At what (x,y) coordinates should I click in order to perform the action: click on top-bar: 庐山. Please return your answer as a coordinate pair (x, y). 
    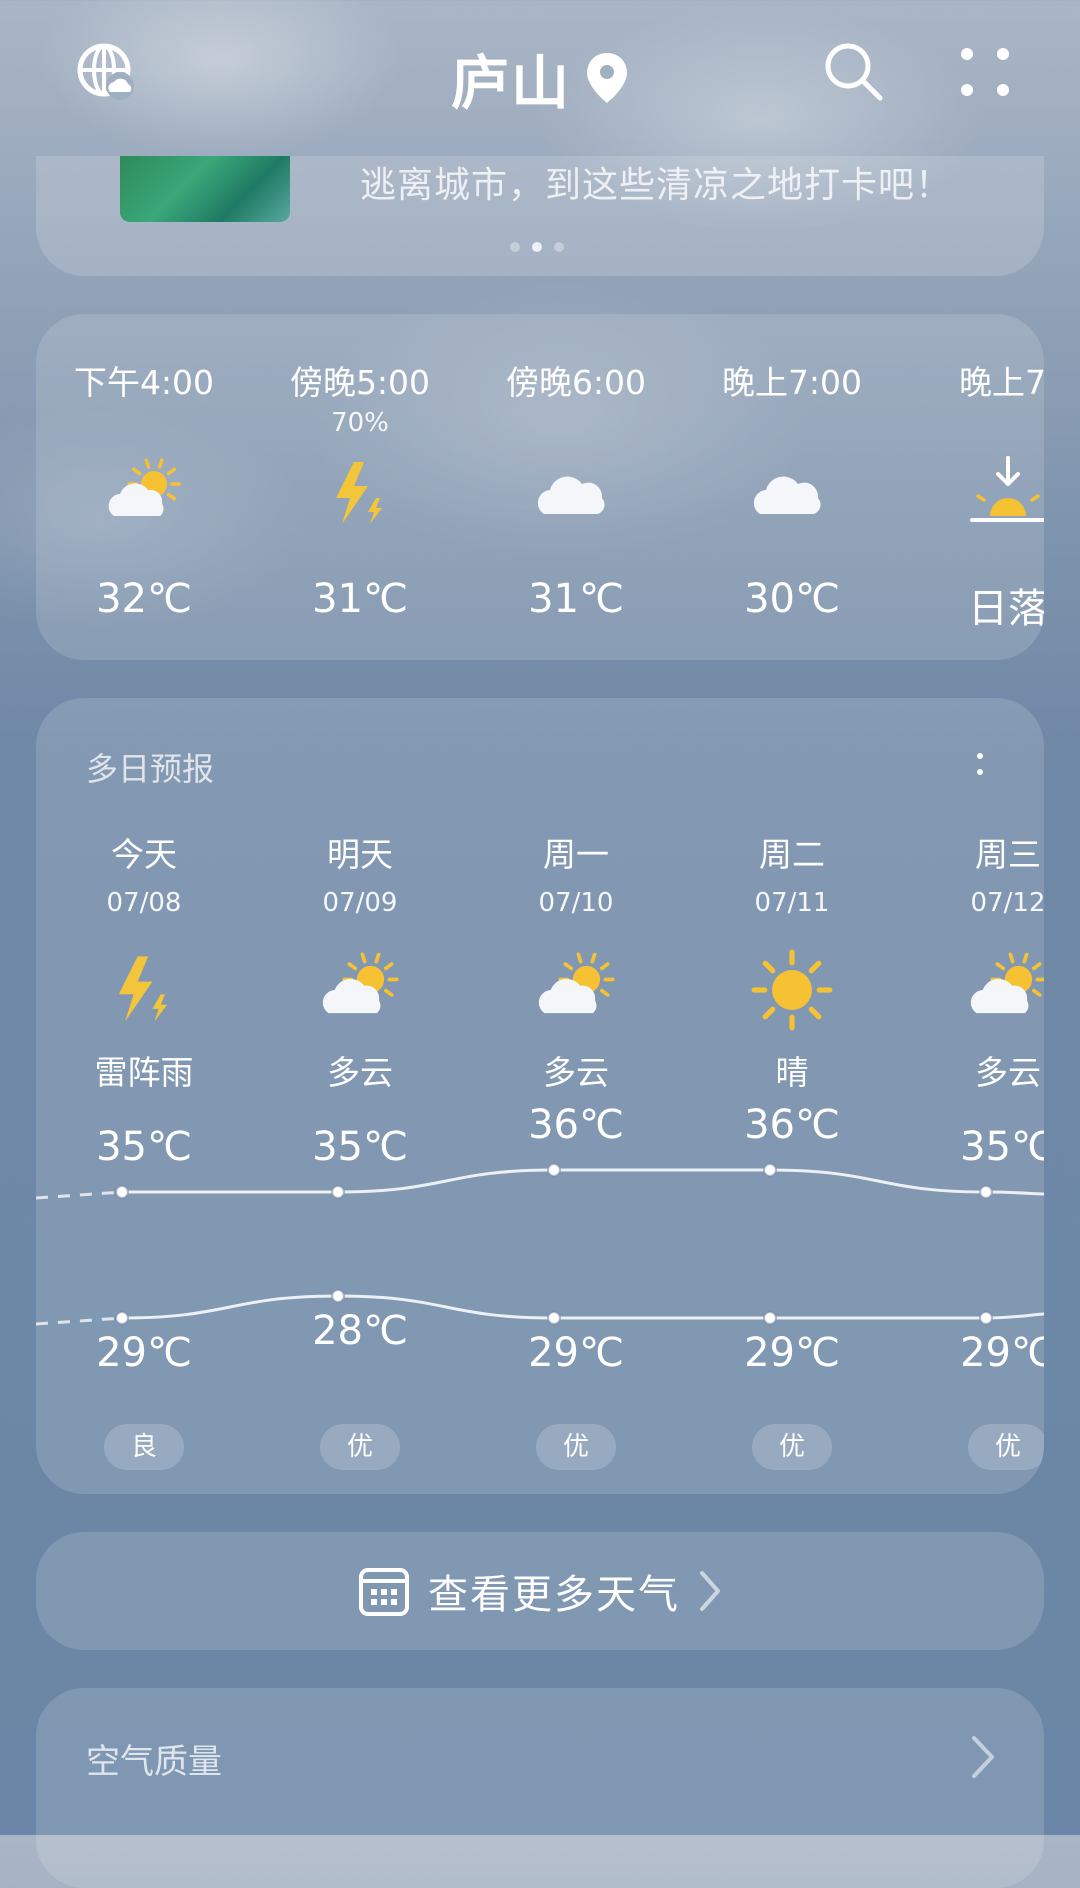
    Looking at the image, I should click on (540, 75).